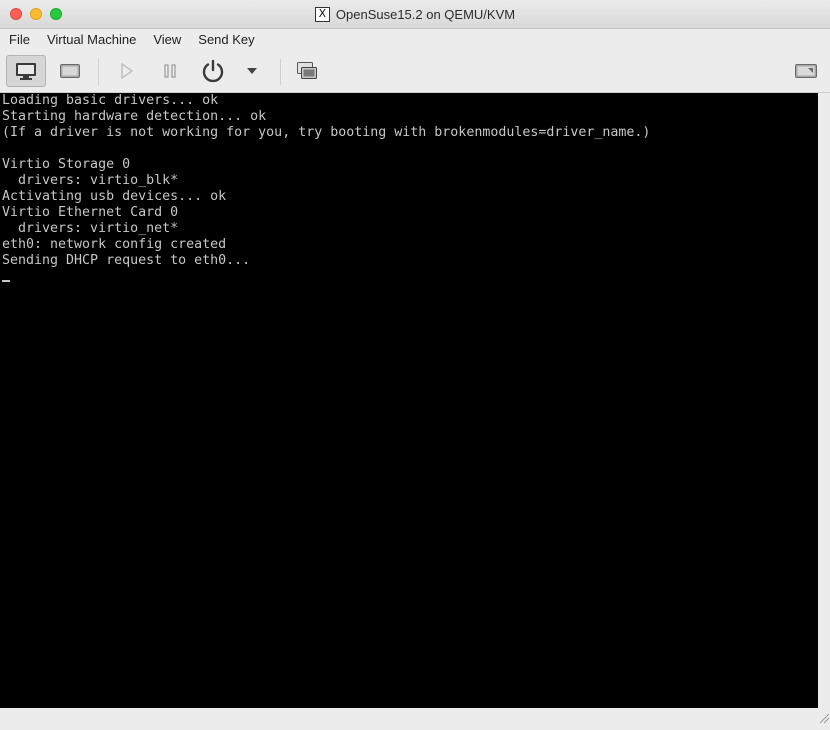 The width and height of the screenshot is (830, 730). What do you see at coordinates (322, 14) in the screenshot?
I see `x11-icon: X` at bounding box center [322, 14].